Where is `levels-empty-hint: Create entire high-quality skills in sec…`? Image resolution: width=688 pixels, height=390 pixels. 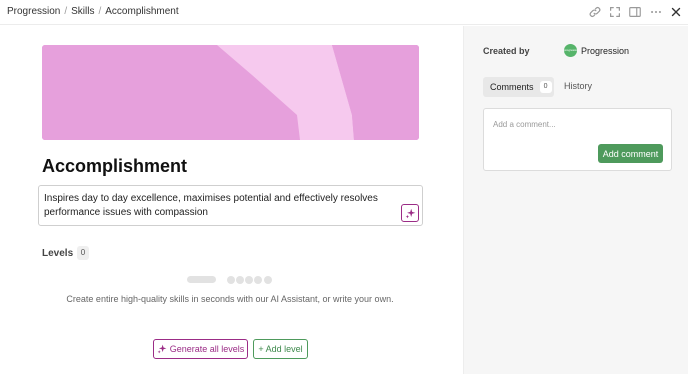
levels-empty-hint: Create entire high-quality skills in sec… is located at coordinates (230, 299).